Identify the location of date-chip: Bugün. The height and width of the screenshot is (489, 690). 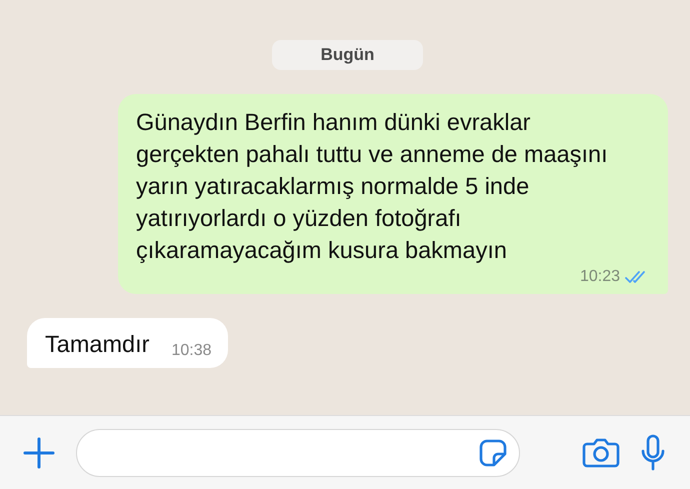
(348, 55).